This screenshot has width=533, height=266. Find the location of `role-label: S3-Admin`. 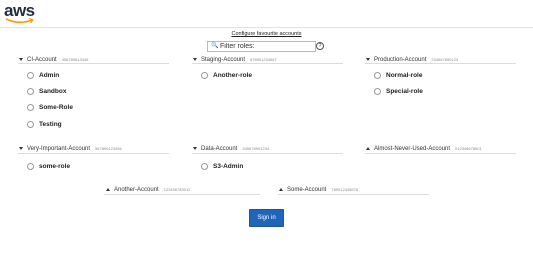

role-label: S3-Admin is located at coordinates (228, 167).